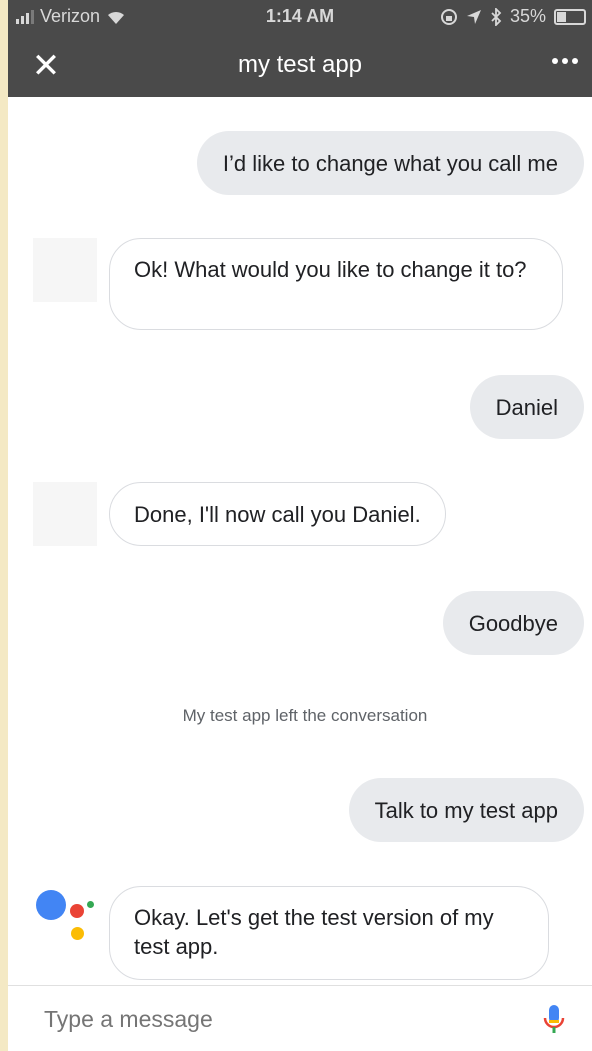 The height and width of the screenshot is (1051, 592). I want to click on assistant-dot-green, so click(90, 904).